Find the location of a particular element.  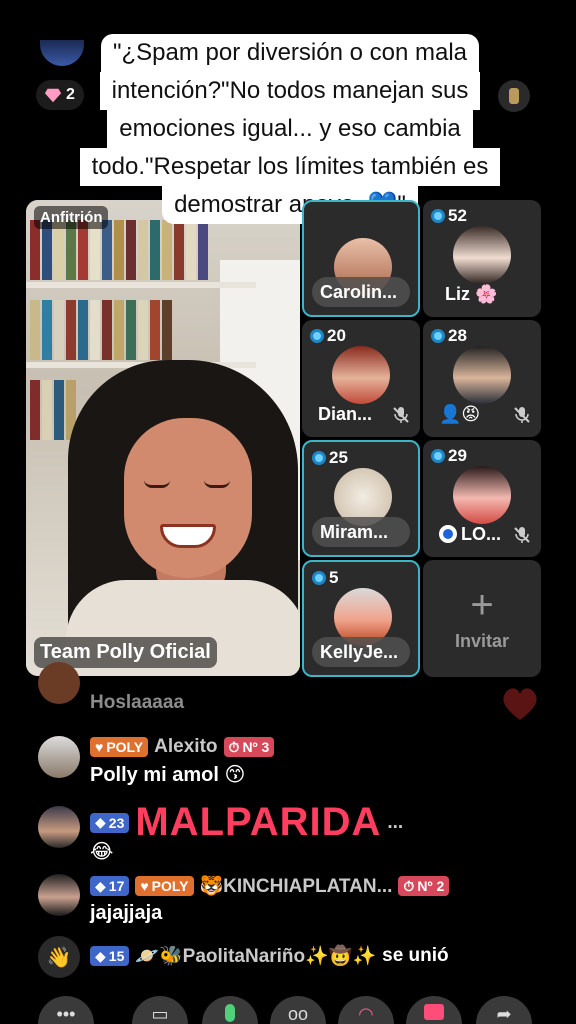

rank-badge: ⏱ Nº 2 is located at coordinates (424, 886).